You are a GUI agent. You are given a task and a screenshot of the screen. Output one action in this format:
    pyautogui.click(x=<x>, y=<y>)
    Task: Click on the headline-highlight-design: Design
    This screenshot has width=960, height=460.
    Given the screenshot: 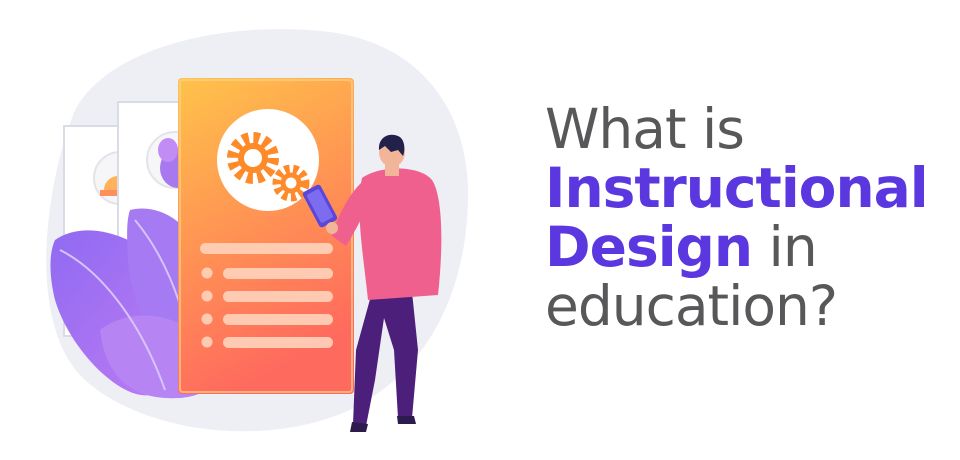 What is the action you would take?
    pyautogui.click(x=649, y=247)
    